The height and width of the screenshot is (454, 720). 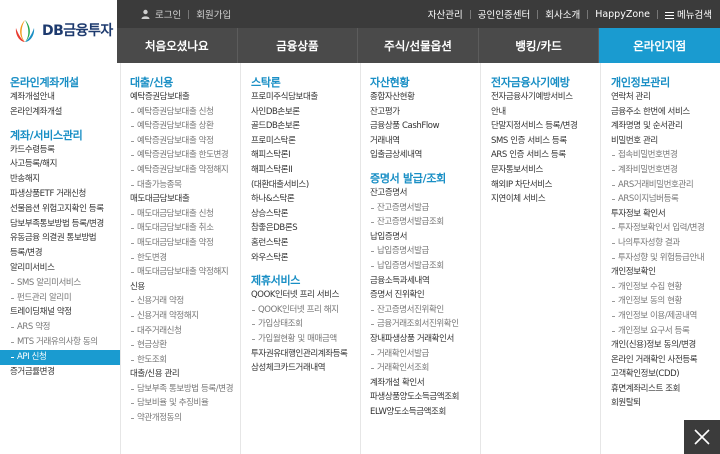 What do you see at coordinates (65, 82) in the screenshot?
I see `menu-section-title: 온라인계좌개설` at bounding box center [65, 82].